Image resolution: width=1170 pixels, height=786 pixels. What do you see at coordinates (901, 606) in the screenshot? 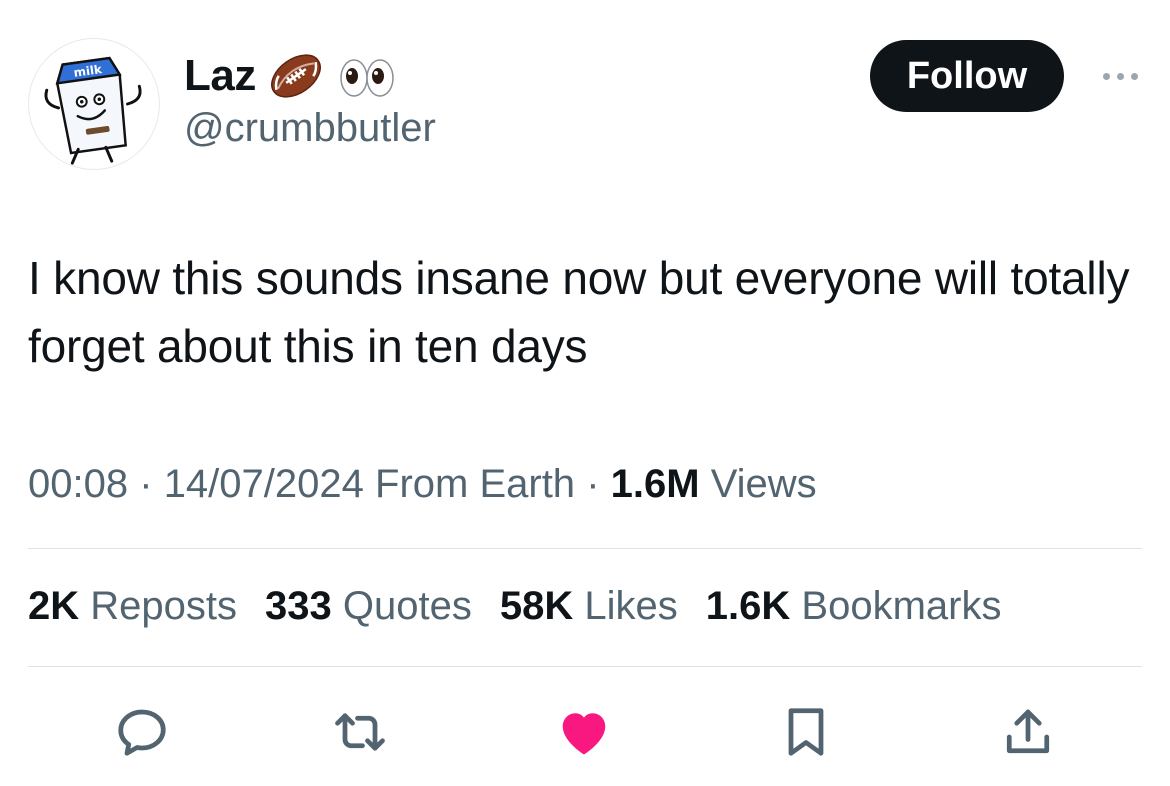
I see `bookmarks-label: Bookmarks` at bounding box center [901, 606].